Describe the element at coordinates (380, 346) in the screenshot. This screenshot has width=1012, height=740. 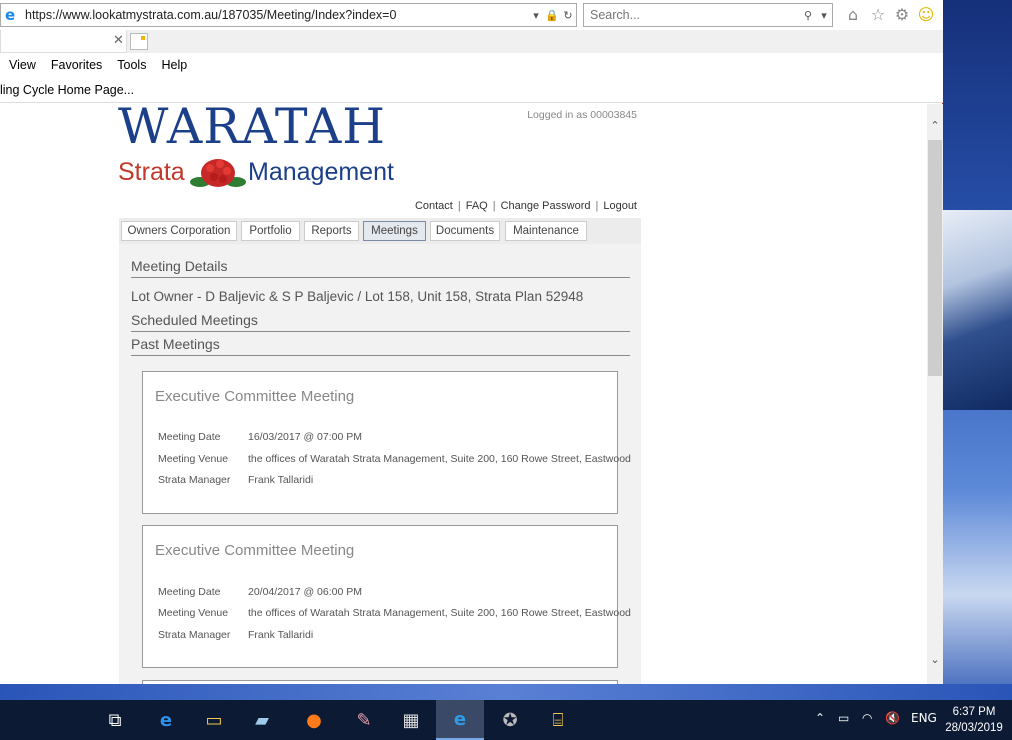
I see `past-meetings-heading: Past Meetings` at that location.